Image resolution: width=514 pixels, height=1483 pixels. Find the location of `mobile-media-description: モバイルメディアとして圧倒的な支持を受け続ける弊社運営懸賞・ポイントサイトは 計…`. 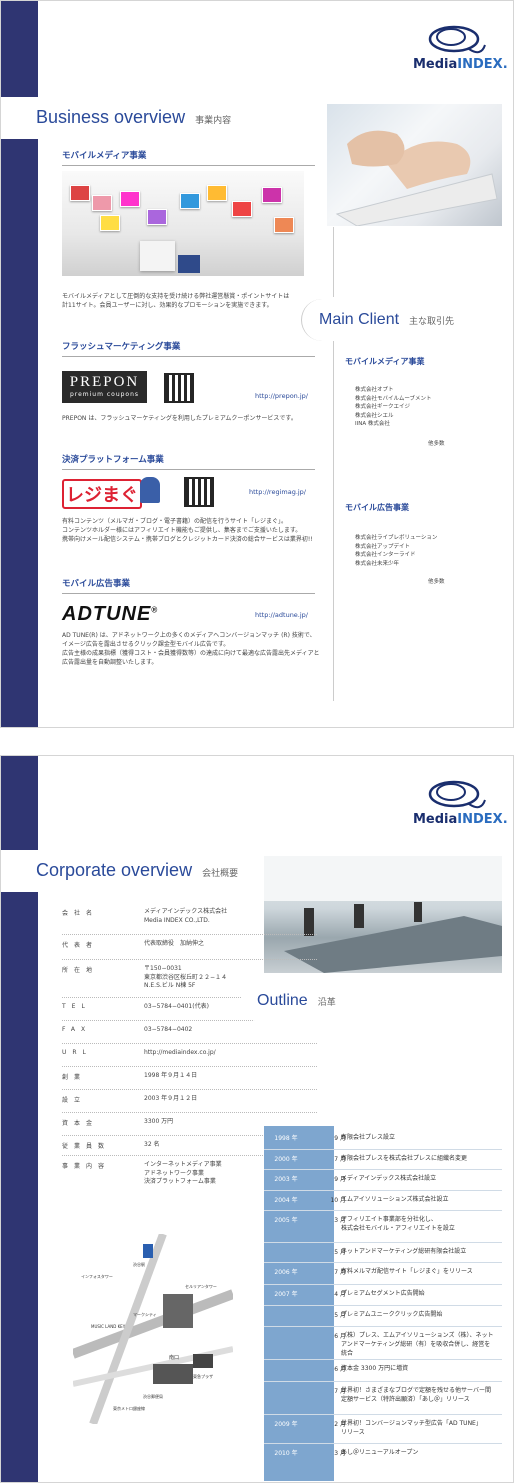

mobile-media-description: モバイルメディアとして圧倒的な支持を受け続ける弊社運営懸賞・ポイントサイトは 計… is located at coordinates (176, 301).